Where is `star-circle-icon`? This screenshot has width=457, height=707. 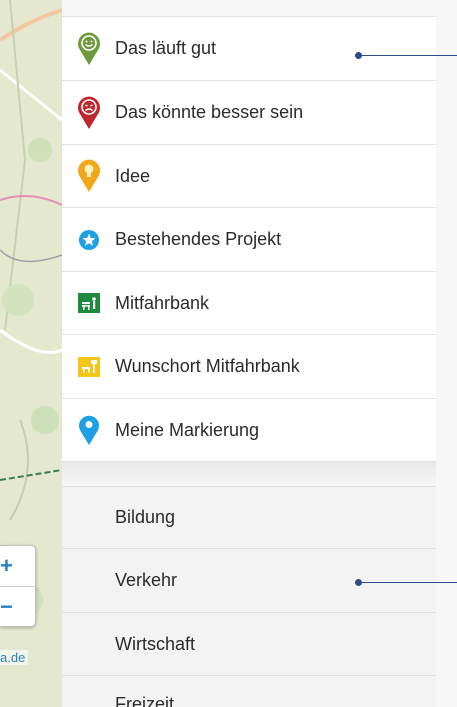 star-circle-icon is located at coordinates (88, 239).